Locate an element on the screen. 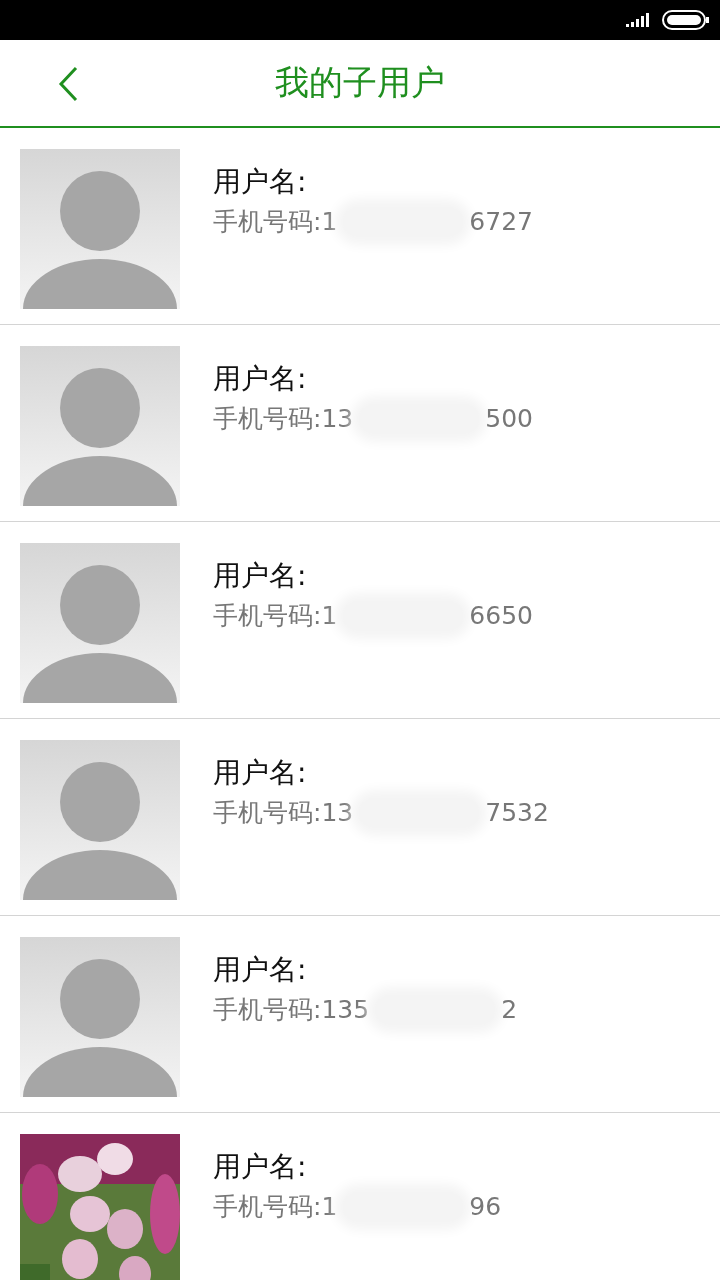 This screenshot has width=720, height=1280. phone-fragment: 6727 is located at coordinates (501, 221).